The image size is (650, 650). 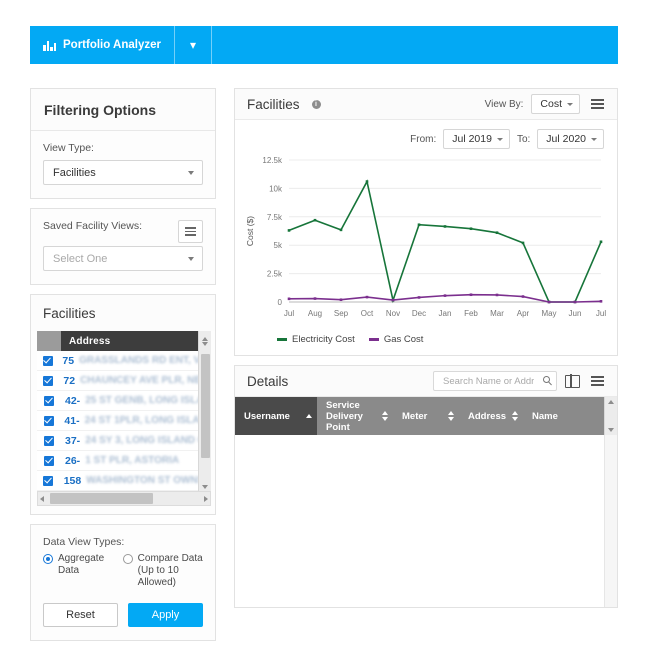 I want to click on to-label: To:, so click(x=523, y=139).